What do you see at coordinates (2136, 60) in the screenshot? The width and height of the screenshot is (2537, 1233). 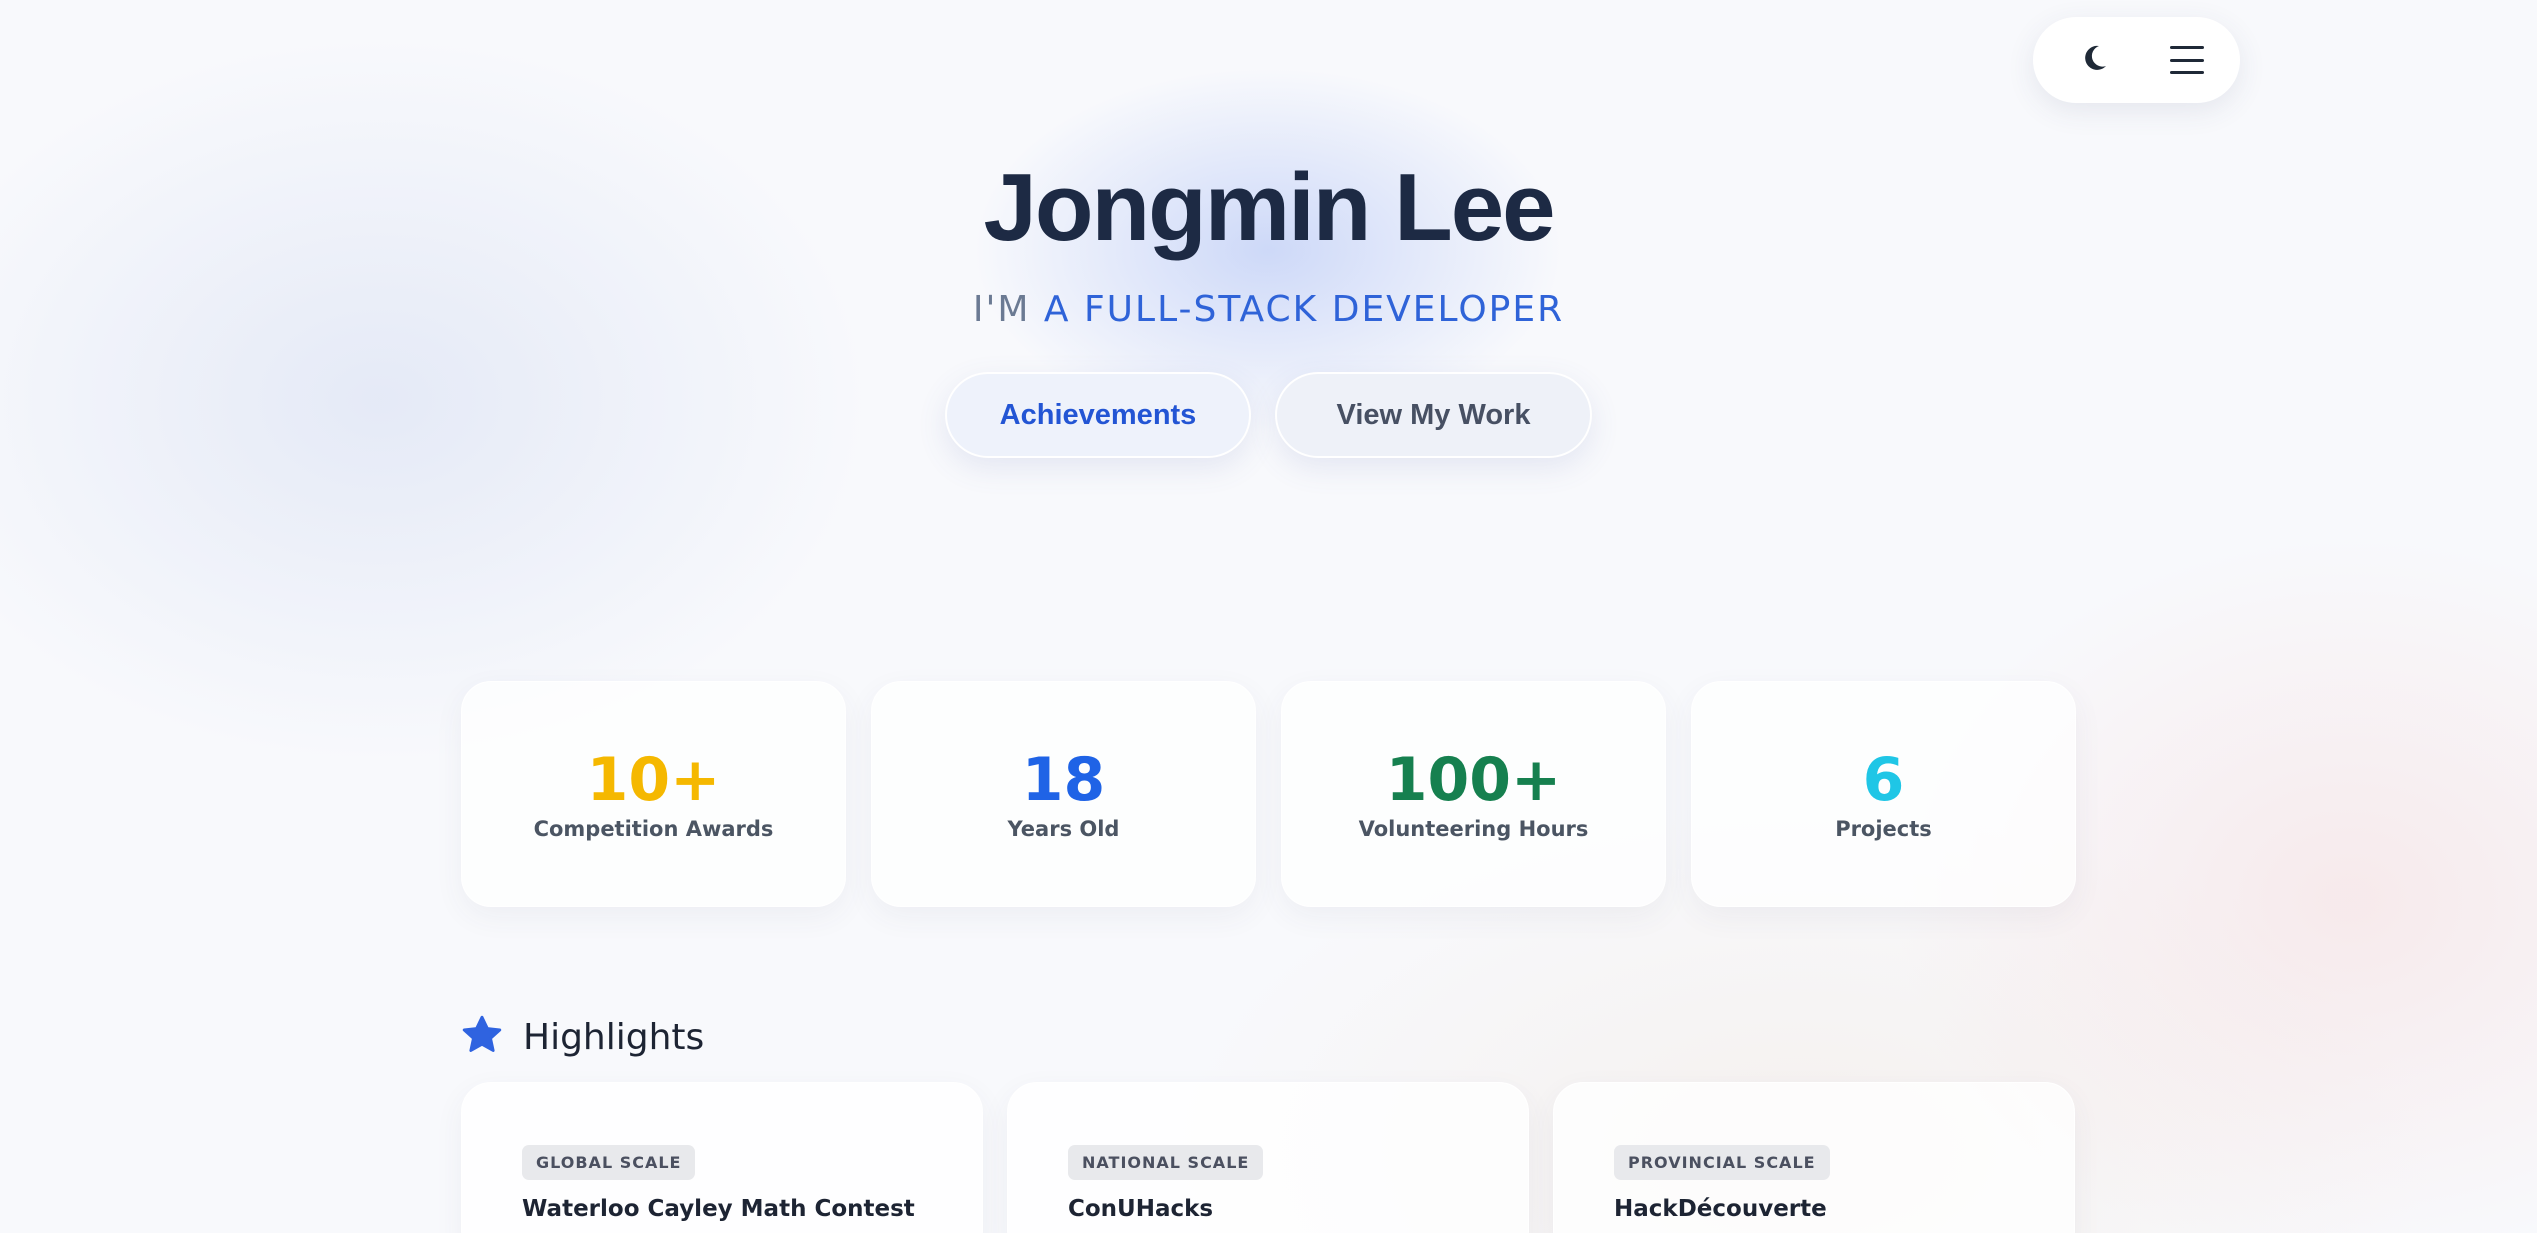 I see `top-nav-pill` at bounding box center [2136, 60].